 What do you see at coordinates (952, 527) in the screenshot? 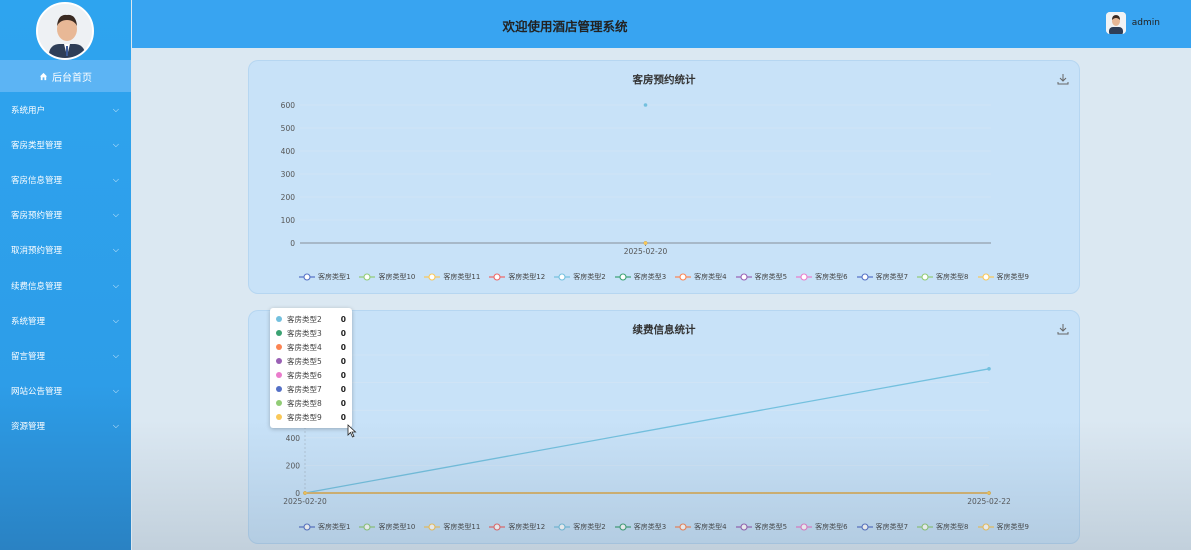
I see `legend-label: 客房类型8` at bounding box center [952, 527].